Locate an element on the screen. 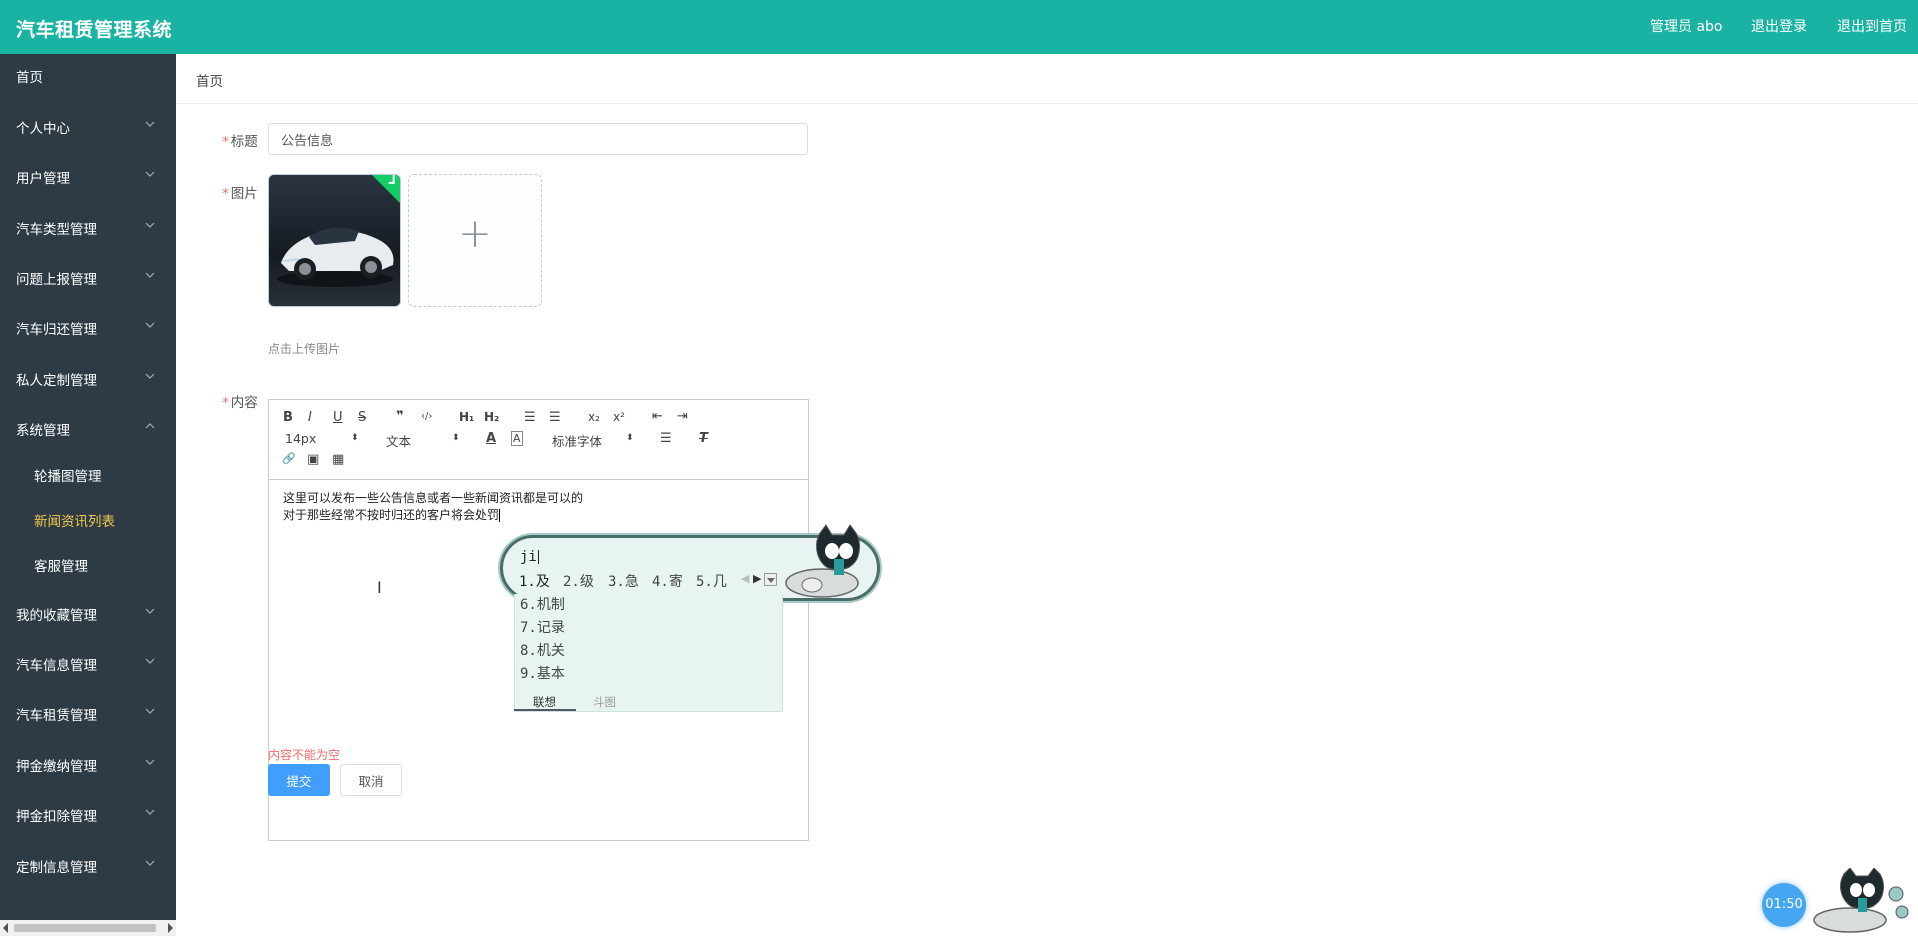 This screenshot has width=1918, height=936. sidebar-item-car-return-management: 汽车归还管理 is located at coordinates (88, 327).